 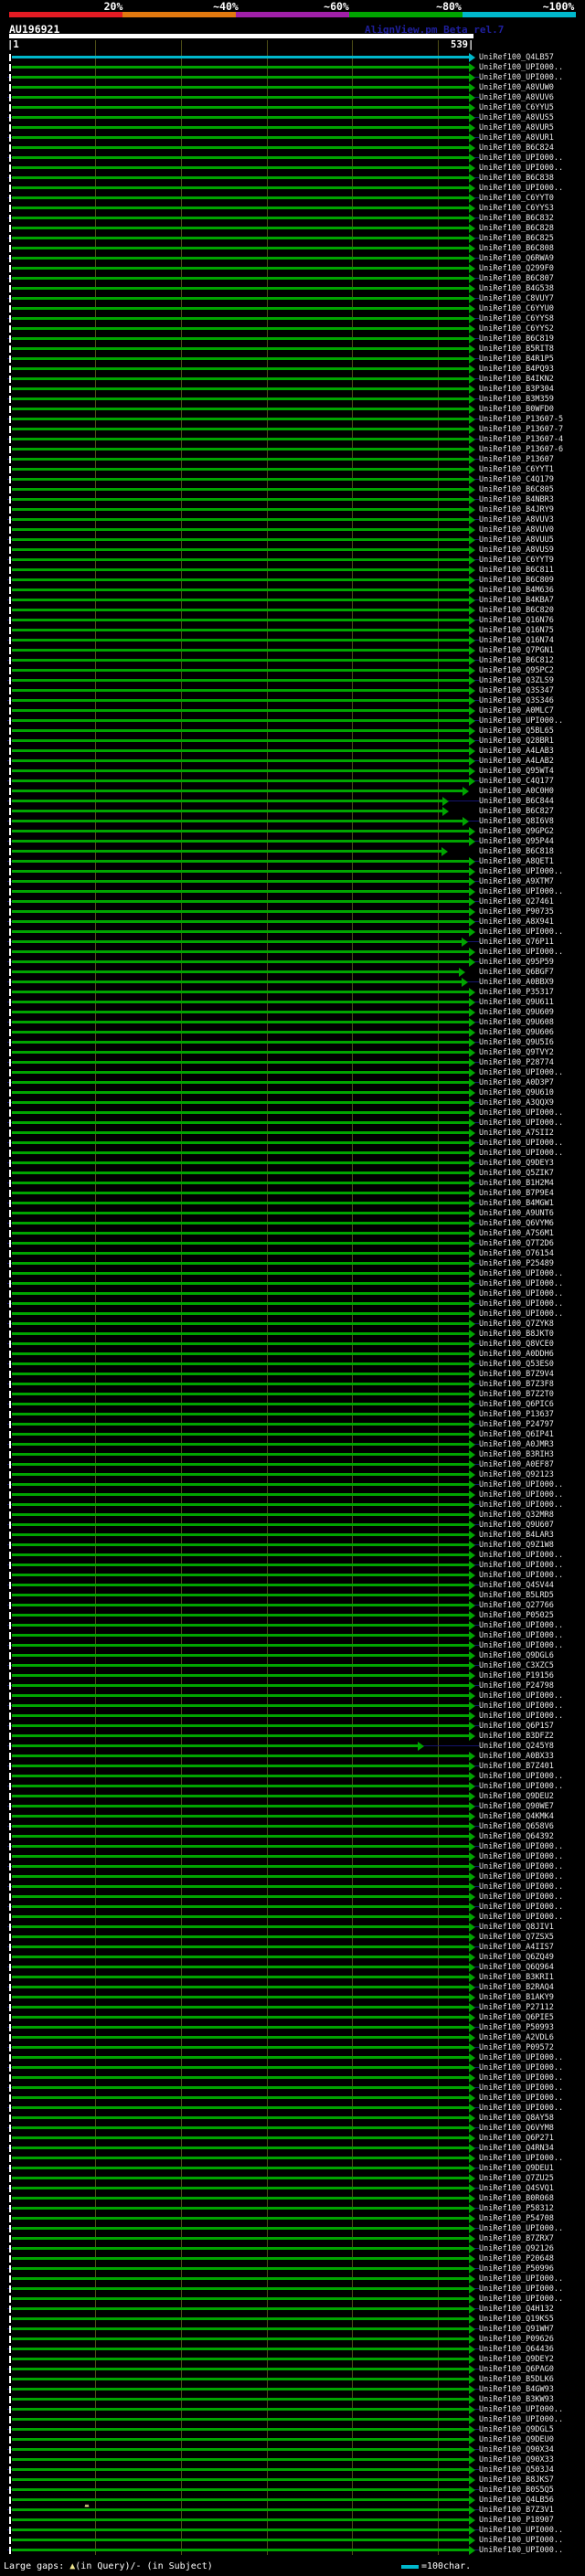 What do you see at coordinates (516, 610) in the screenshot?
I see `hit-label: UniRef100_B6C820` at bounding box center [516, 610].